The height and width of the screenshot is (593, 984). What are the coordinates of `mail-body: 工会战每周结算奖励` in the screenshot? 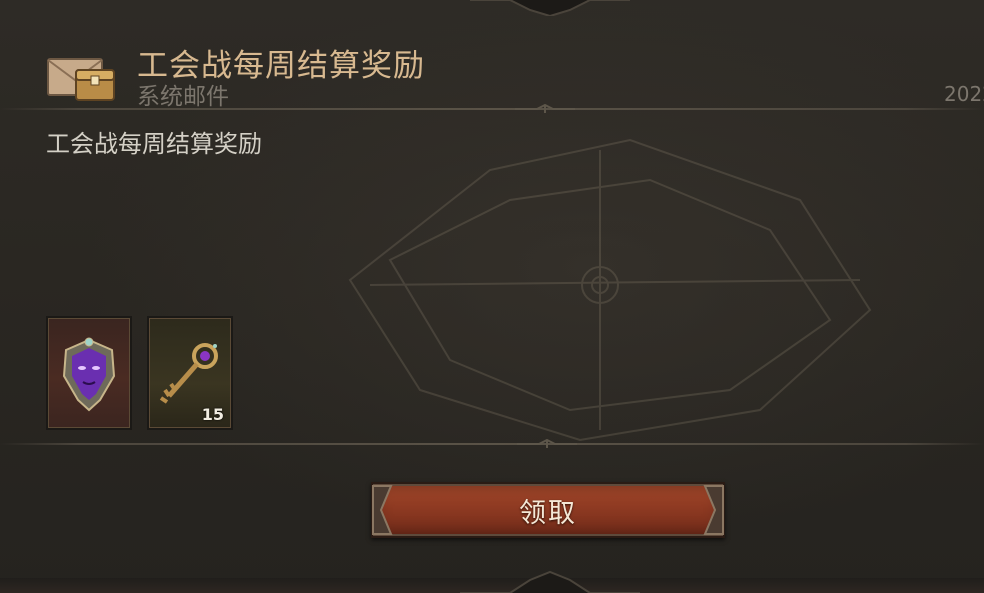 It's located at (154, 144).